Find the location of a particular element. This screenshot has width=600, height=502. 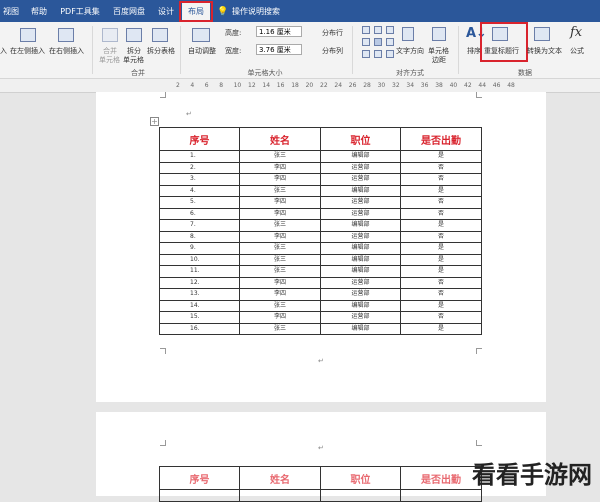

table-cell: 4. is located at coordinates (199, 190).